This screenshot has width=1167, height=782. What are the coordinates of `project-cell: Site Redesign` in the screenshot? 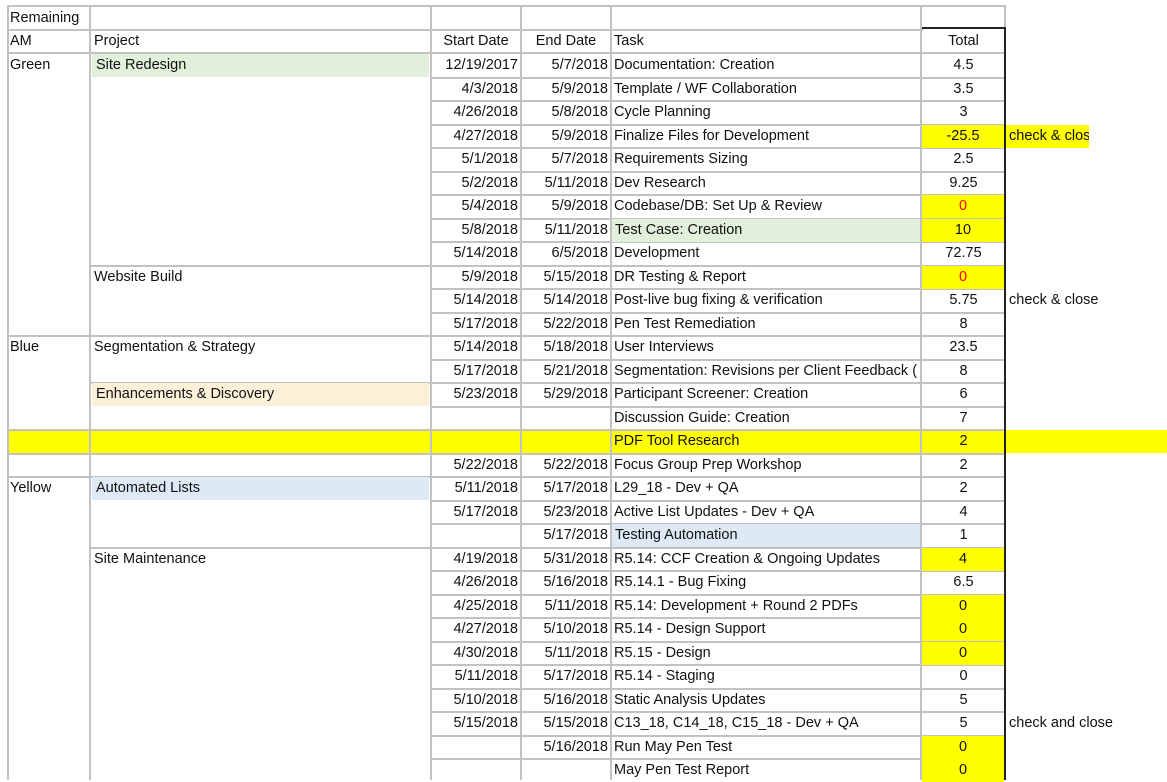 It's located at (260, 65).